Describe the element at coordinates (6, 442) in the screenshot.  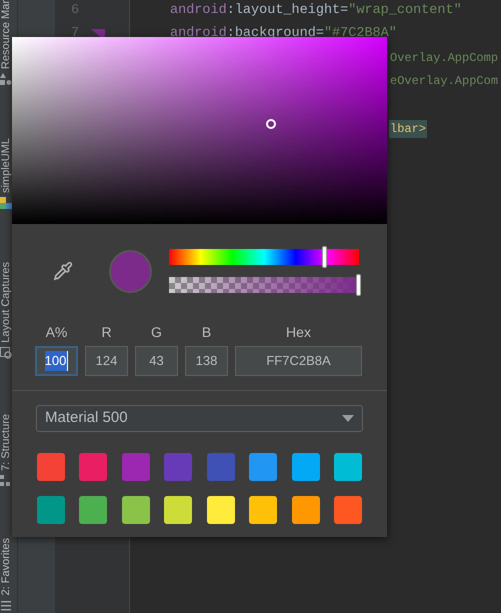
I see `tool-window-tab: 7: Structure` at that location.